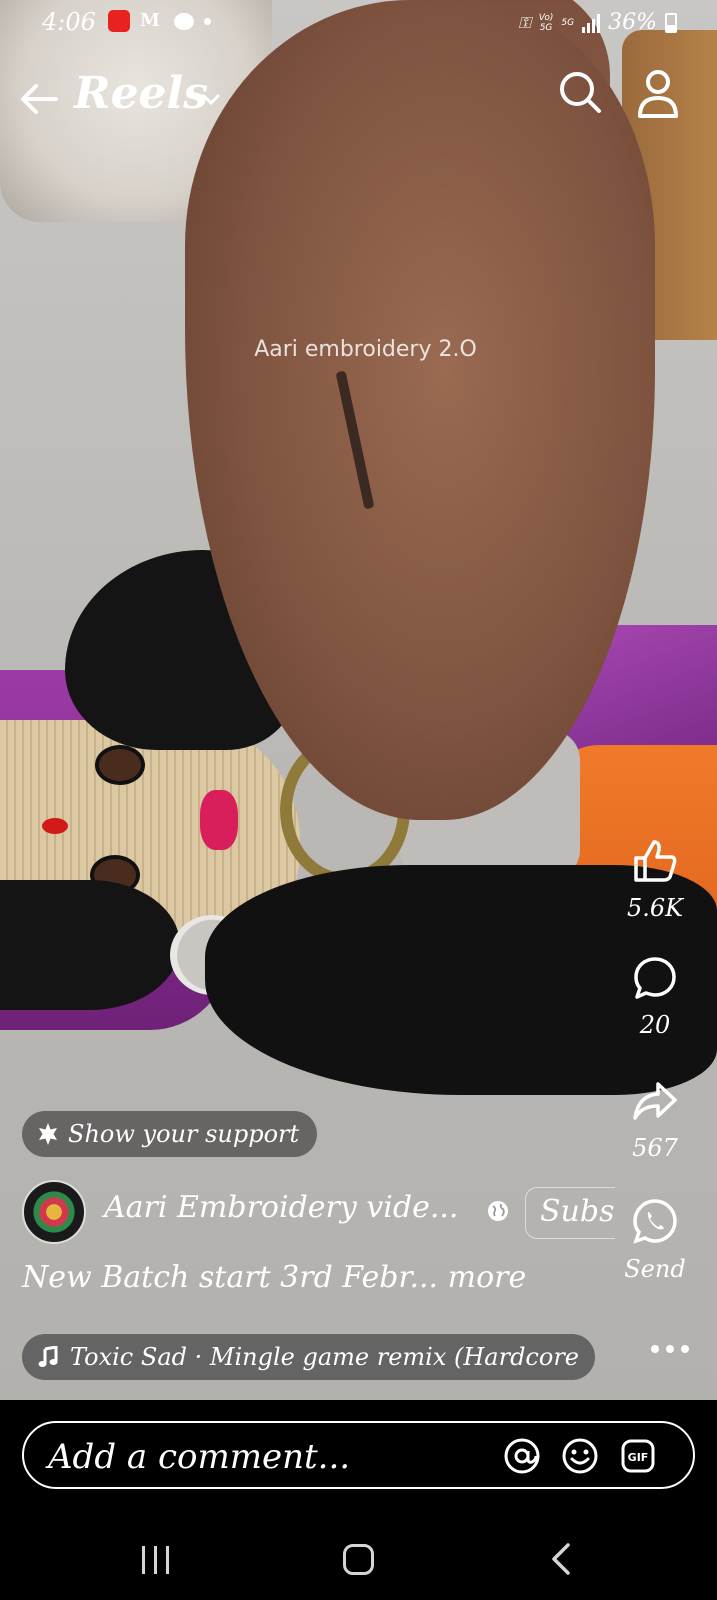 The height and width of the screenshot is (1600, 717). What do you see at coordinates (48, 1134) in the screenshot?
I see `support-badge-icon` at bounding box center [48, 1134].